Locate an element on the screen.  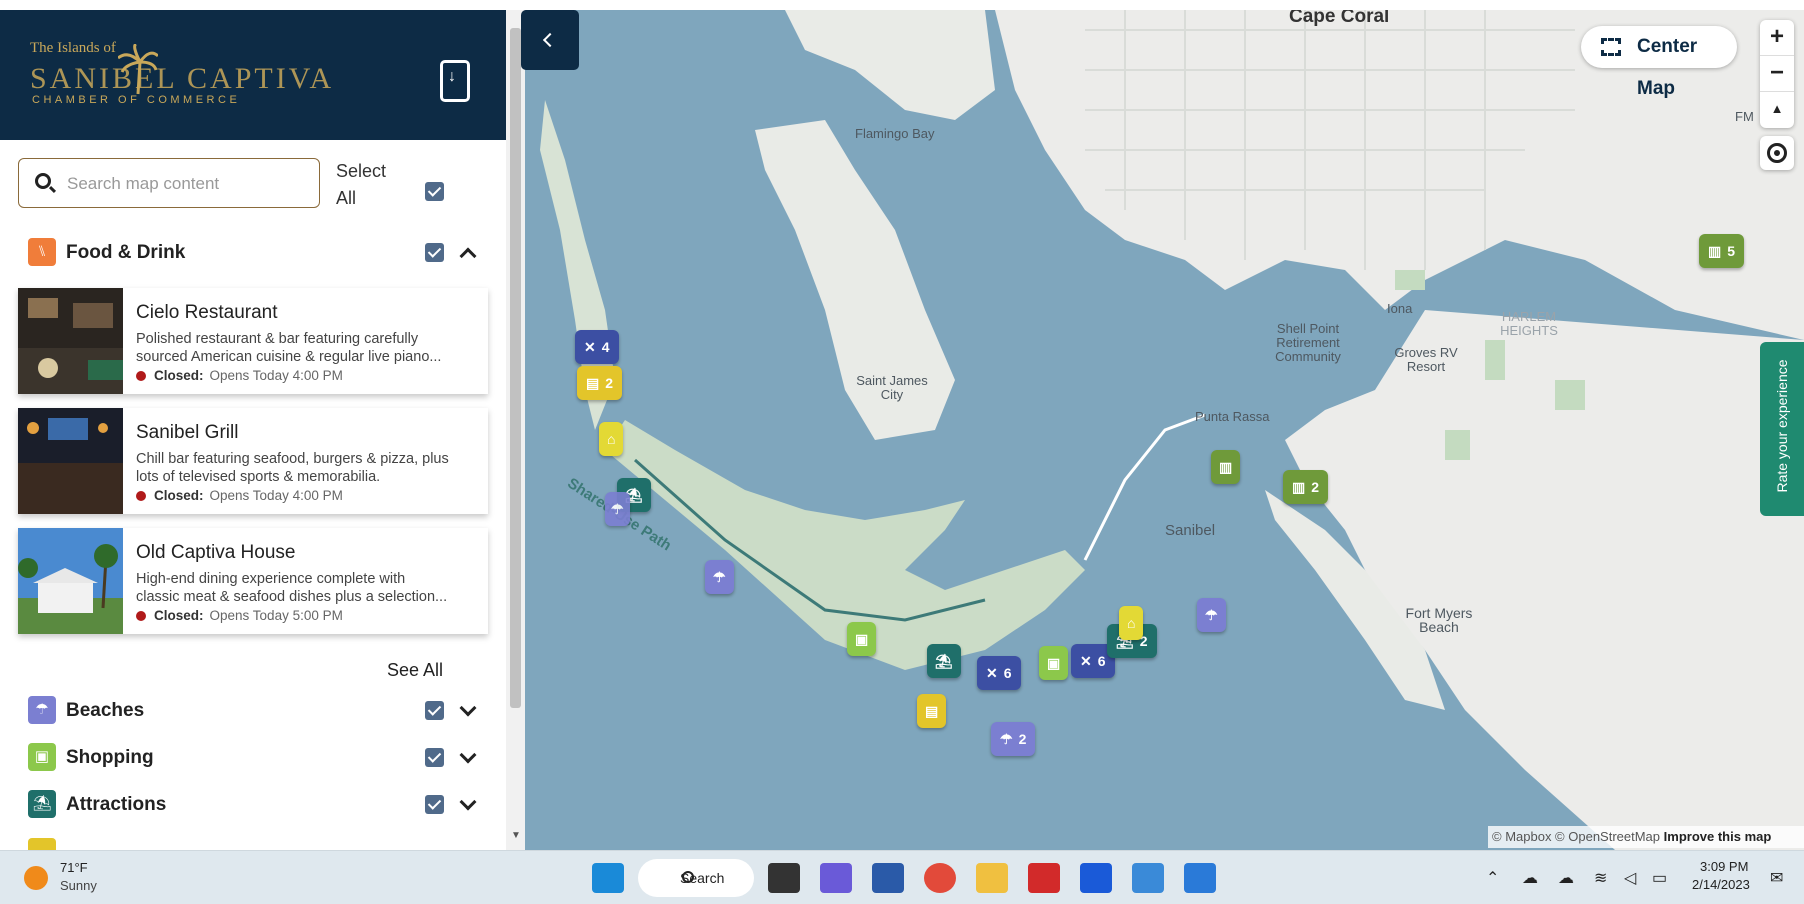
weather-condition: Sunny is located at coordinates (78, 885).